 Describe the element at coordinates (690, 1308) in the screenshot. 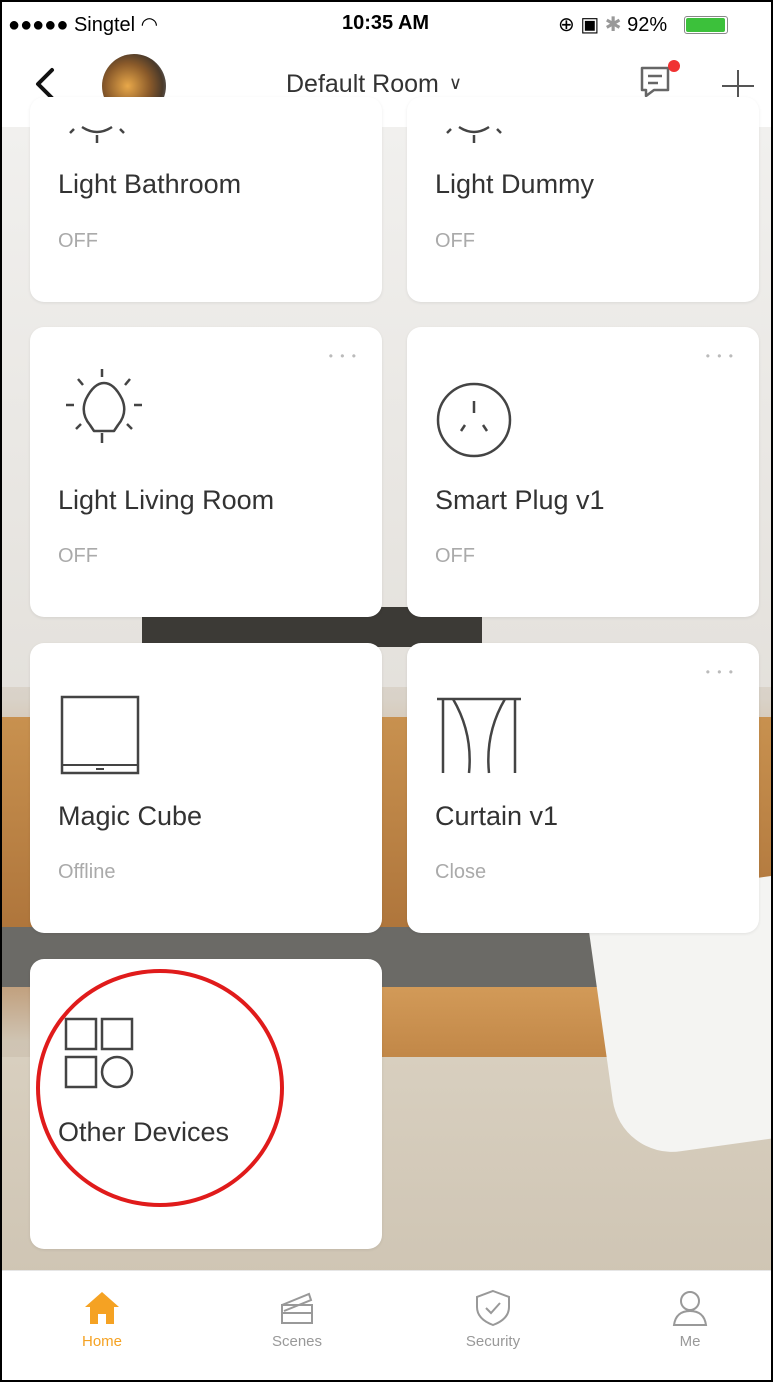

I see `user-icon` at that location.